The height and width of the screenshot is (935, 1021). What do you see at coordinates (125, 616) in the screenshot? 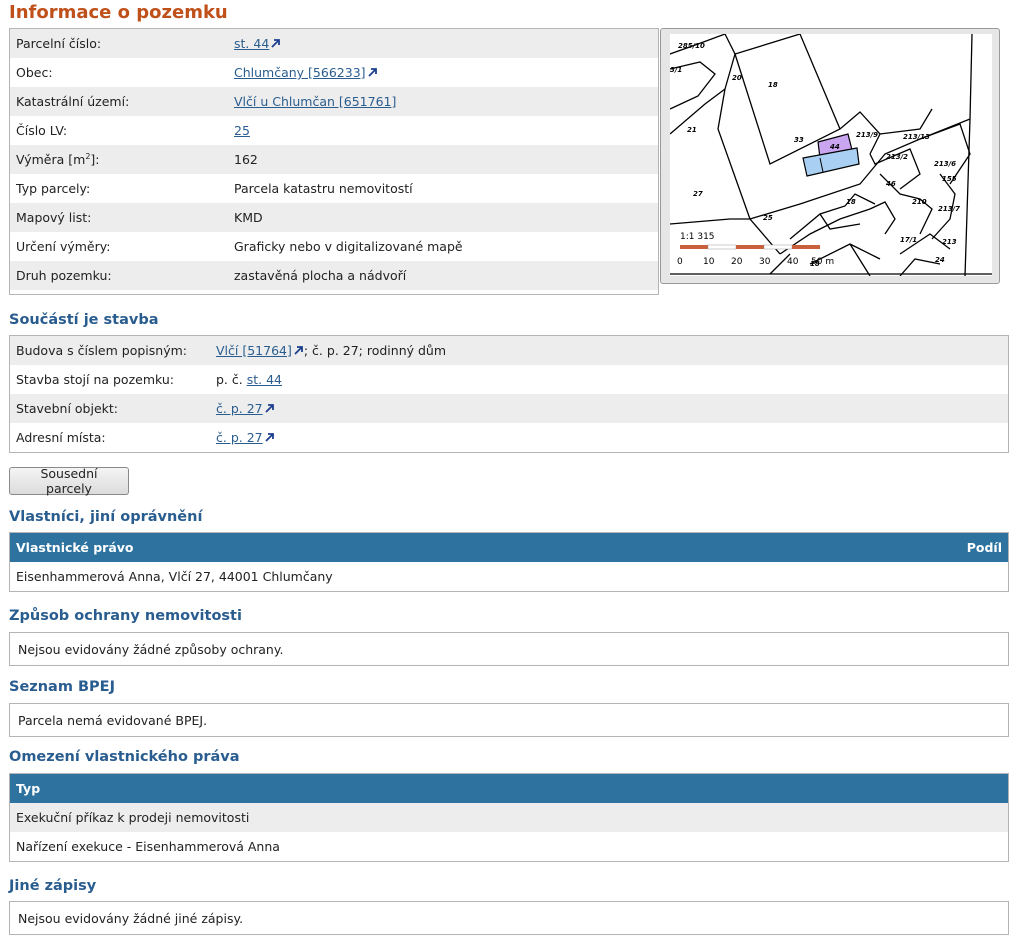
I see `protection-heading: Způsob ochrany nemovitosti` at bounding box center [125, 616].